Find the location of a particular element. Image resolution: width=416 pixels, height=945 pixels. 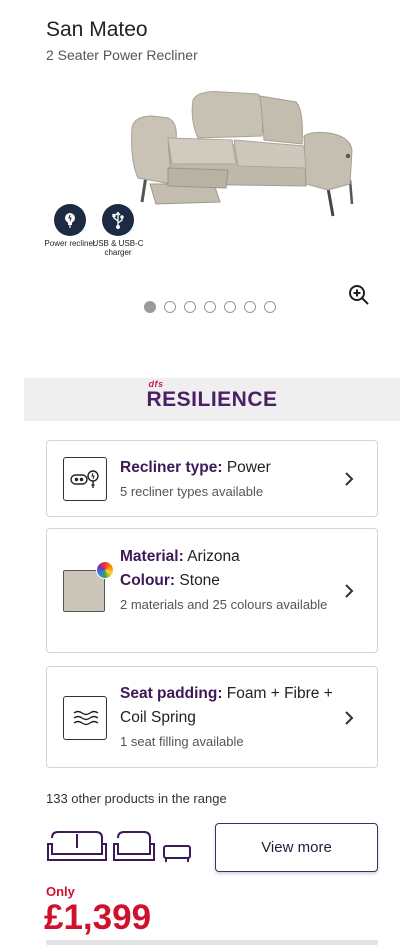

zoom-in-icon is located at coordinates (359, 295).